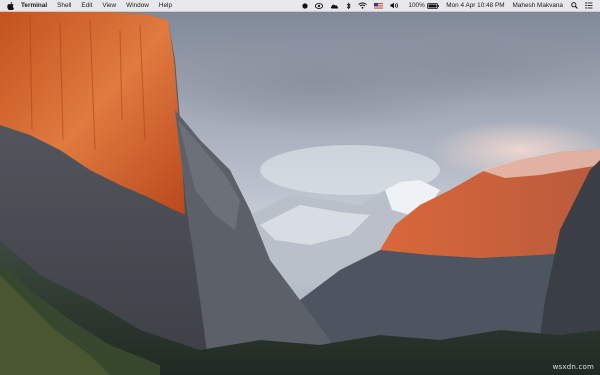  I want to click on volume-icon, so click(395, 5).